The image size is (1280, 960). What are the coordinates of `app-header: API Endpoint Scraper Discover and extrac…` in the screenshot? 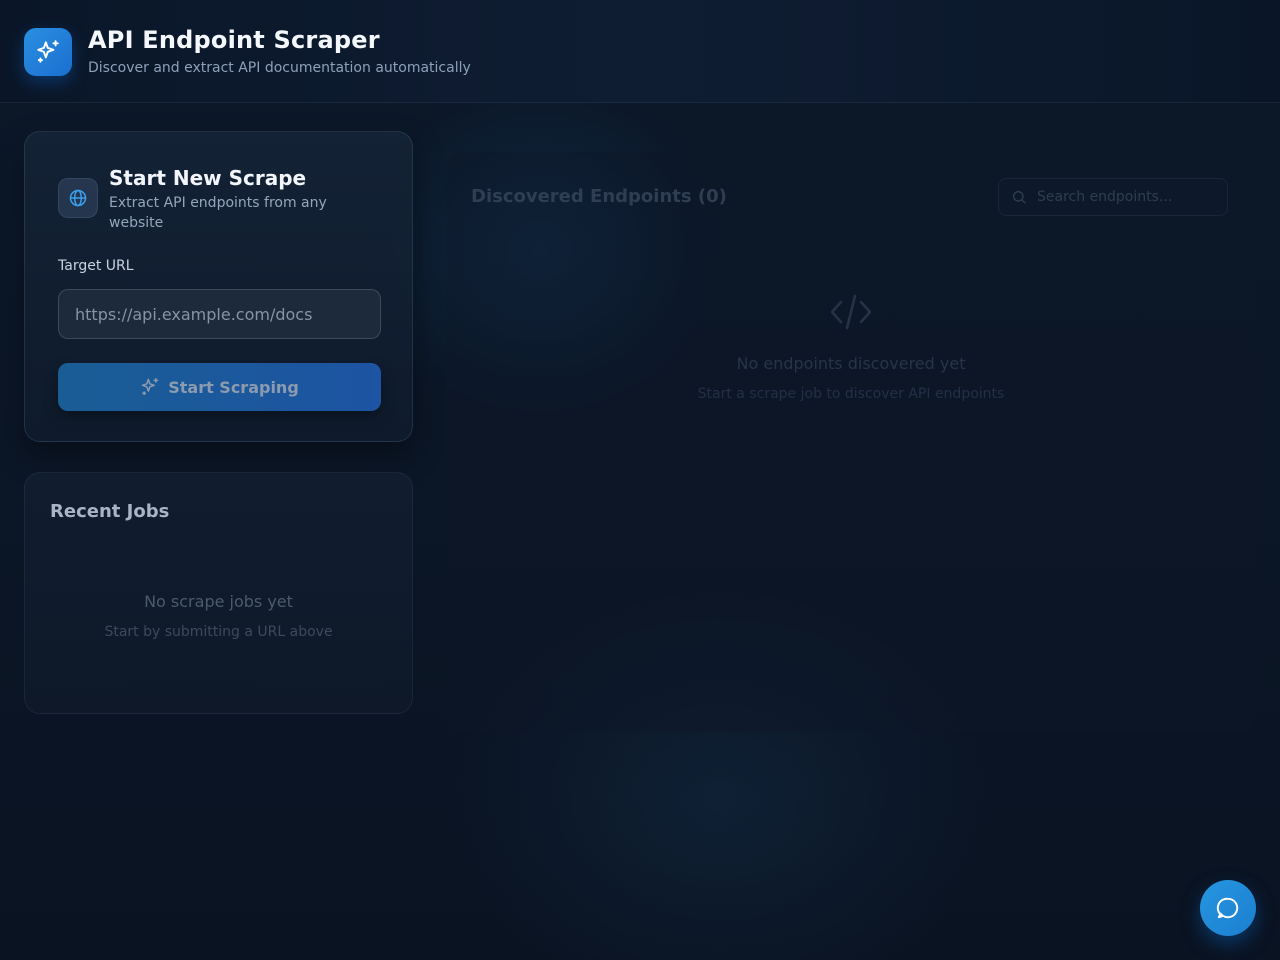 It's located at (640, 51).